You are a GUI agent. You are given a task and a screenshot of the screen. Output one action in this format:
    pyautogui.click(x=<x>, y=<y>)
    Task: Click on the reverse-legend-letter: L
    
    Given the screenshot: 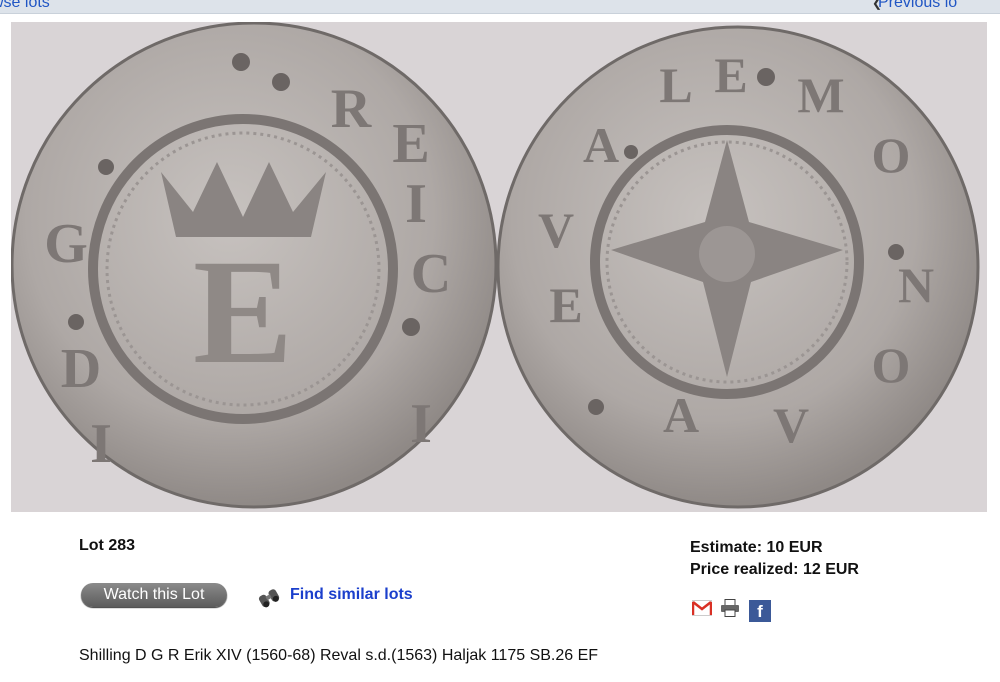 What is the action you would take?
    pyautogui.click(x=675, y=85)
    